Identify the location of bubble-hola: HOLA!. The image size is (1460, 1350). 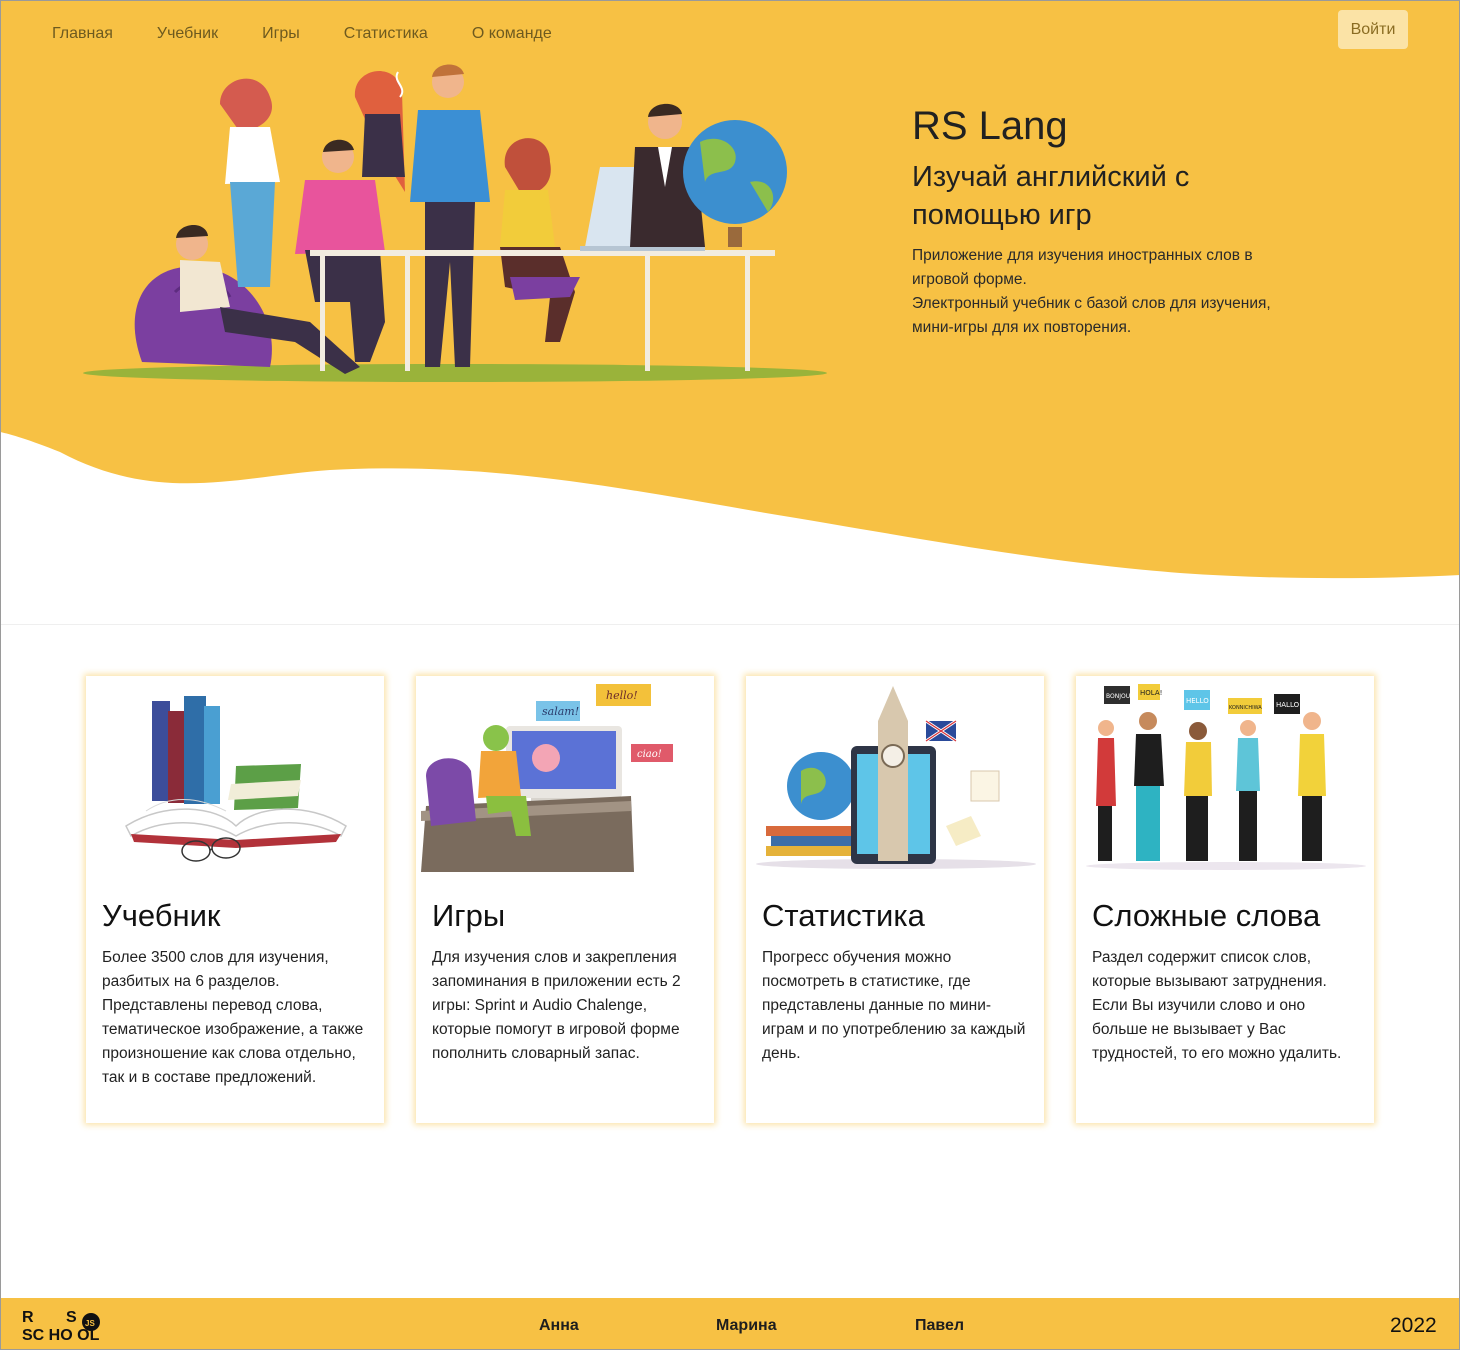
(1151, 693).